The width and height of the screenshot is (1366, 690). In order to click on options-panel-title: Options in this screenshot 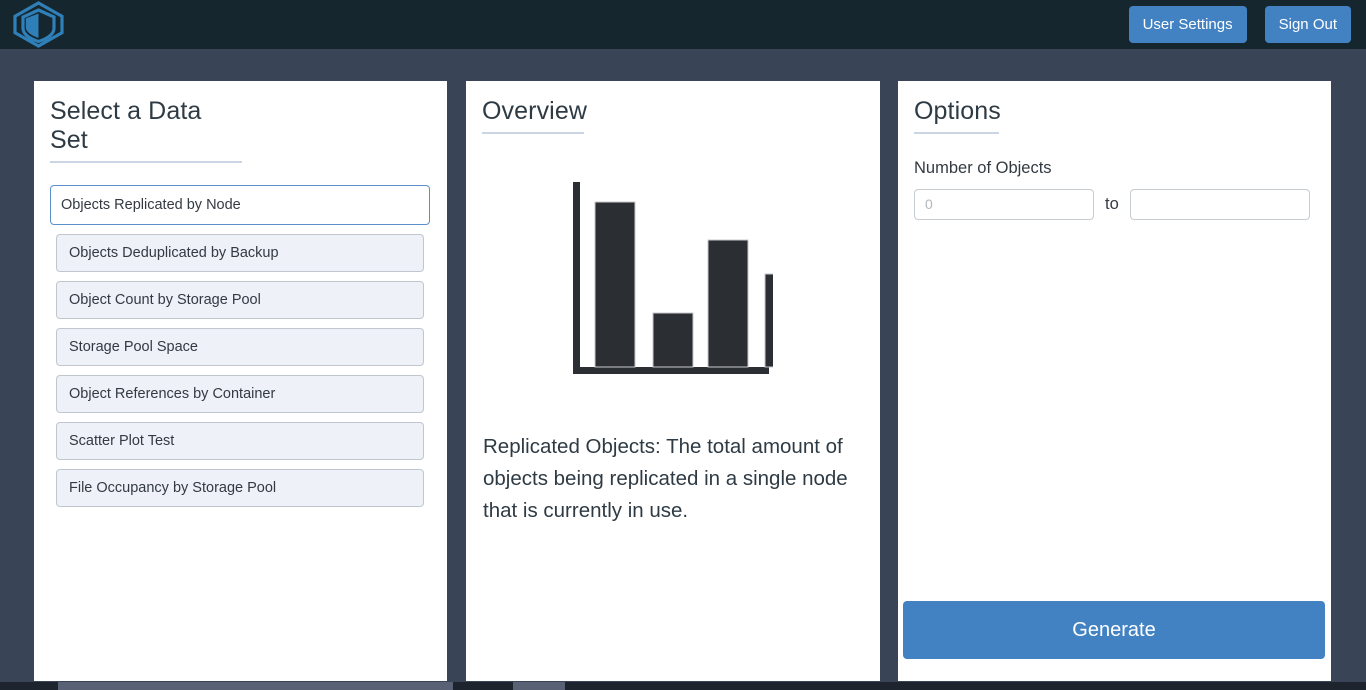, I will do `click(957, 115)`.